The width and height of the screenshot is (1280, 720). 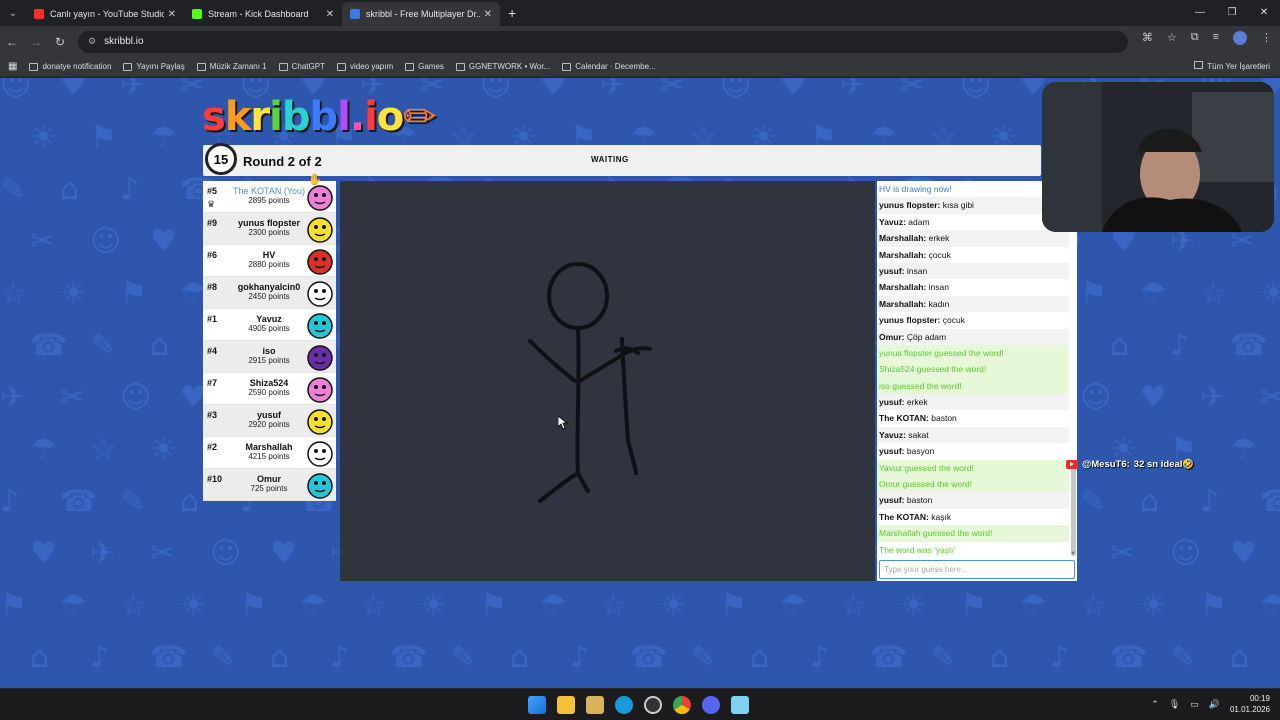 I want to click on notepad-icon, so click(x=740, y=705).